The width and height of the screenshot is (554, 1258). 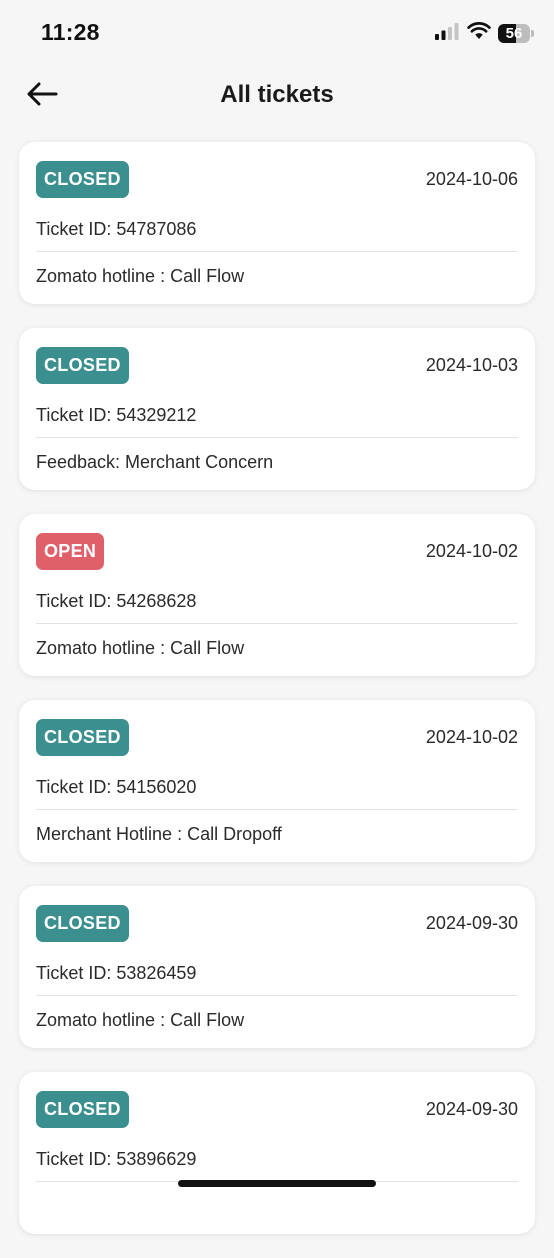 What do you see at coordinates (70, 551) in the screenshot?
I see `status-badge: OPEN` at bounding box center [70, 551].